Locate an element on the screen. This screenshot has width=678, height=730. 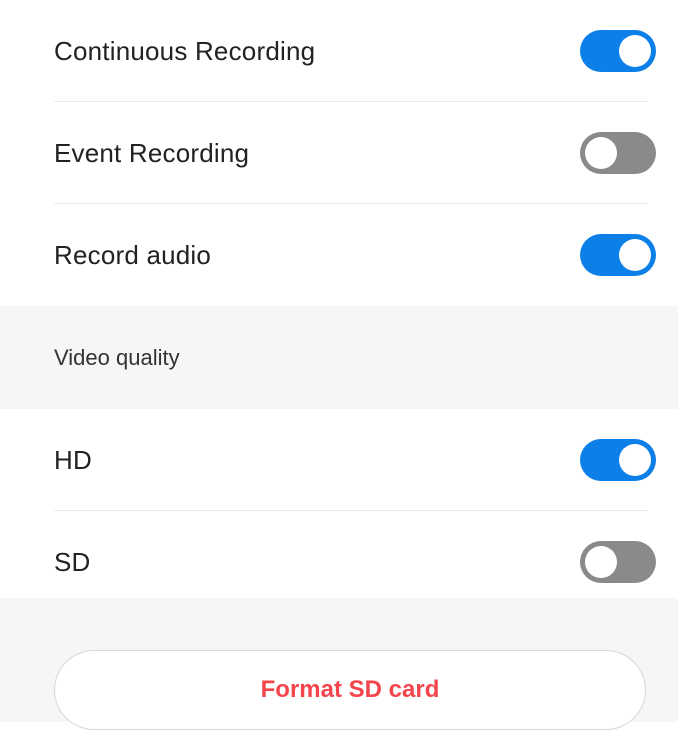
event-recording-toggle is located at coordinates (618, 153).